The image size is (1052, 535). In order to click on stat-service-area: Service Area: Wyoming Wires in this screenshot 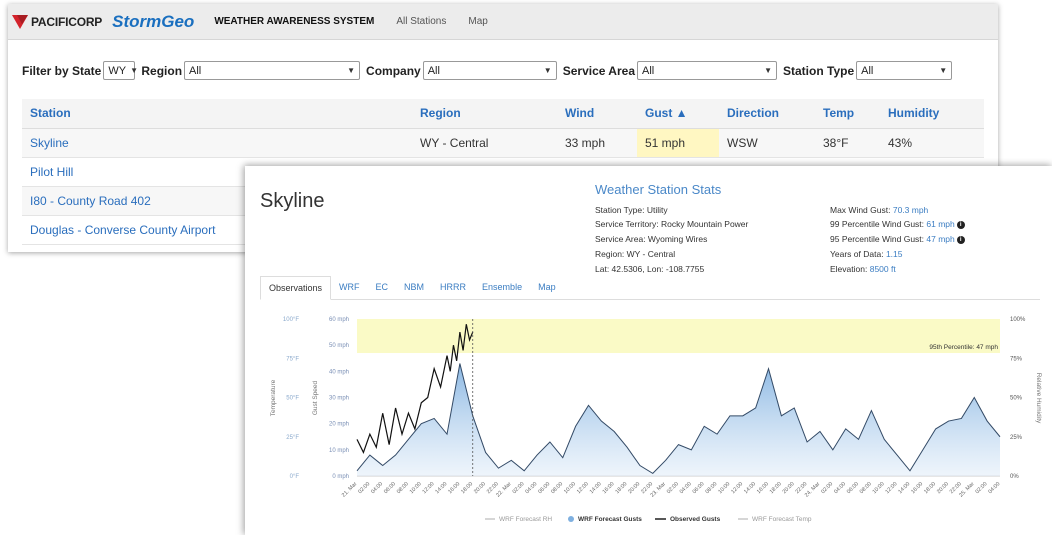, I will do `click(651, 239)`.